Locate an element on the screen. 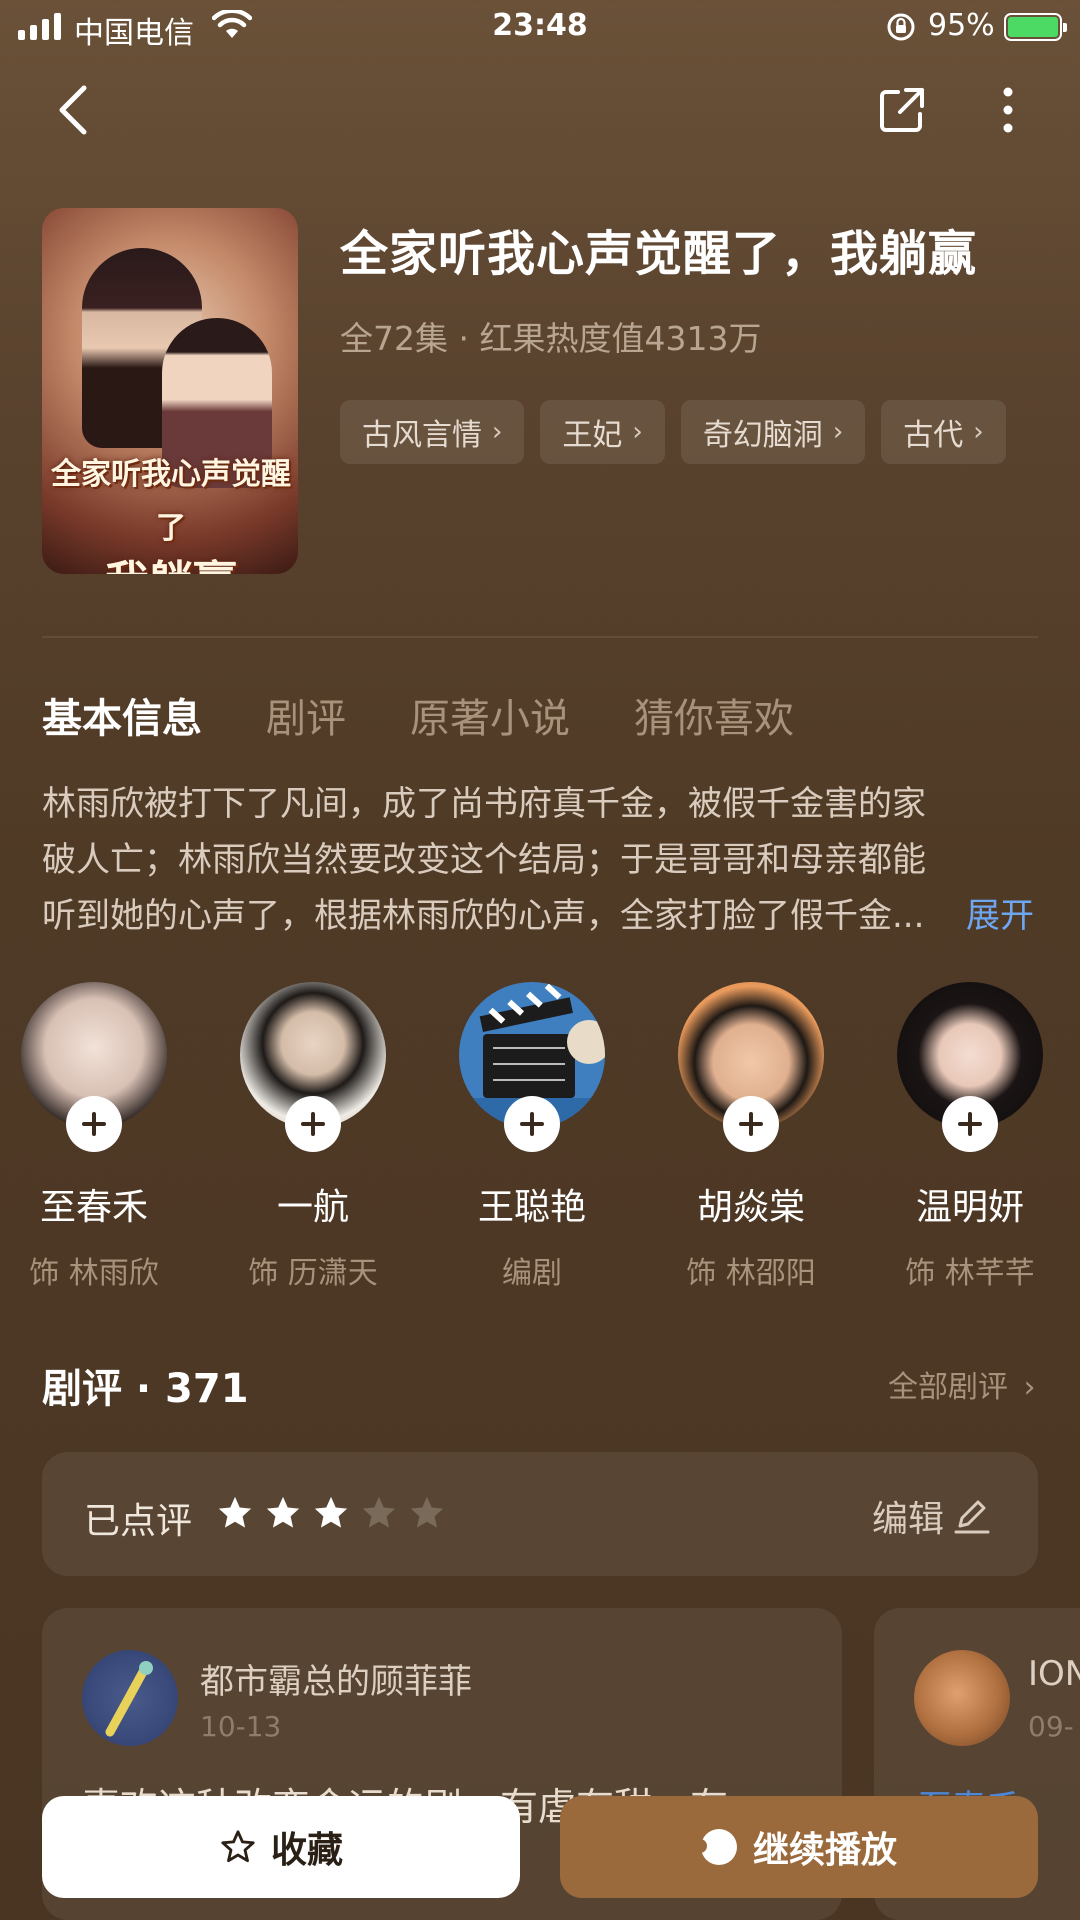  reviewer-name: 都市霸总的顾菲菲 is located at coordinates (336, 1682).